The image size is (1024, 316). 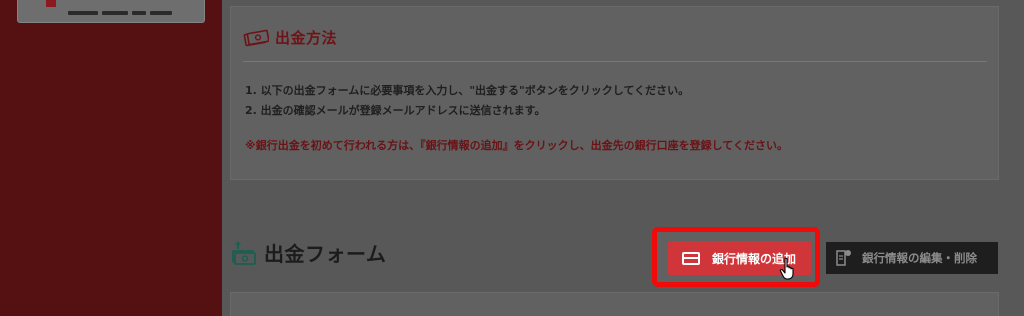 I want to click on pointer-cursor-icon, so click(x=788, y=269).